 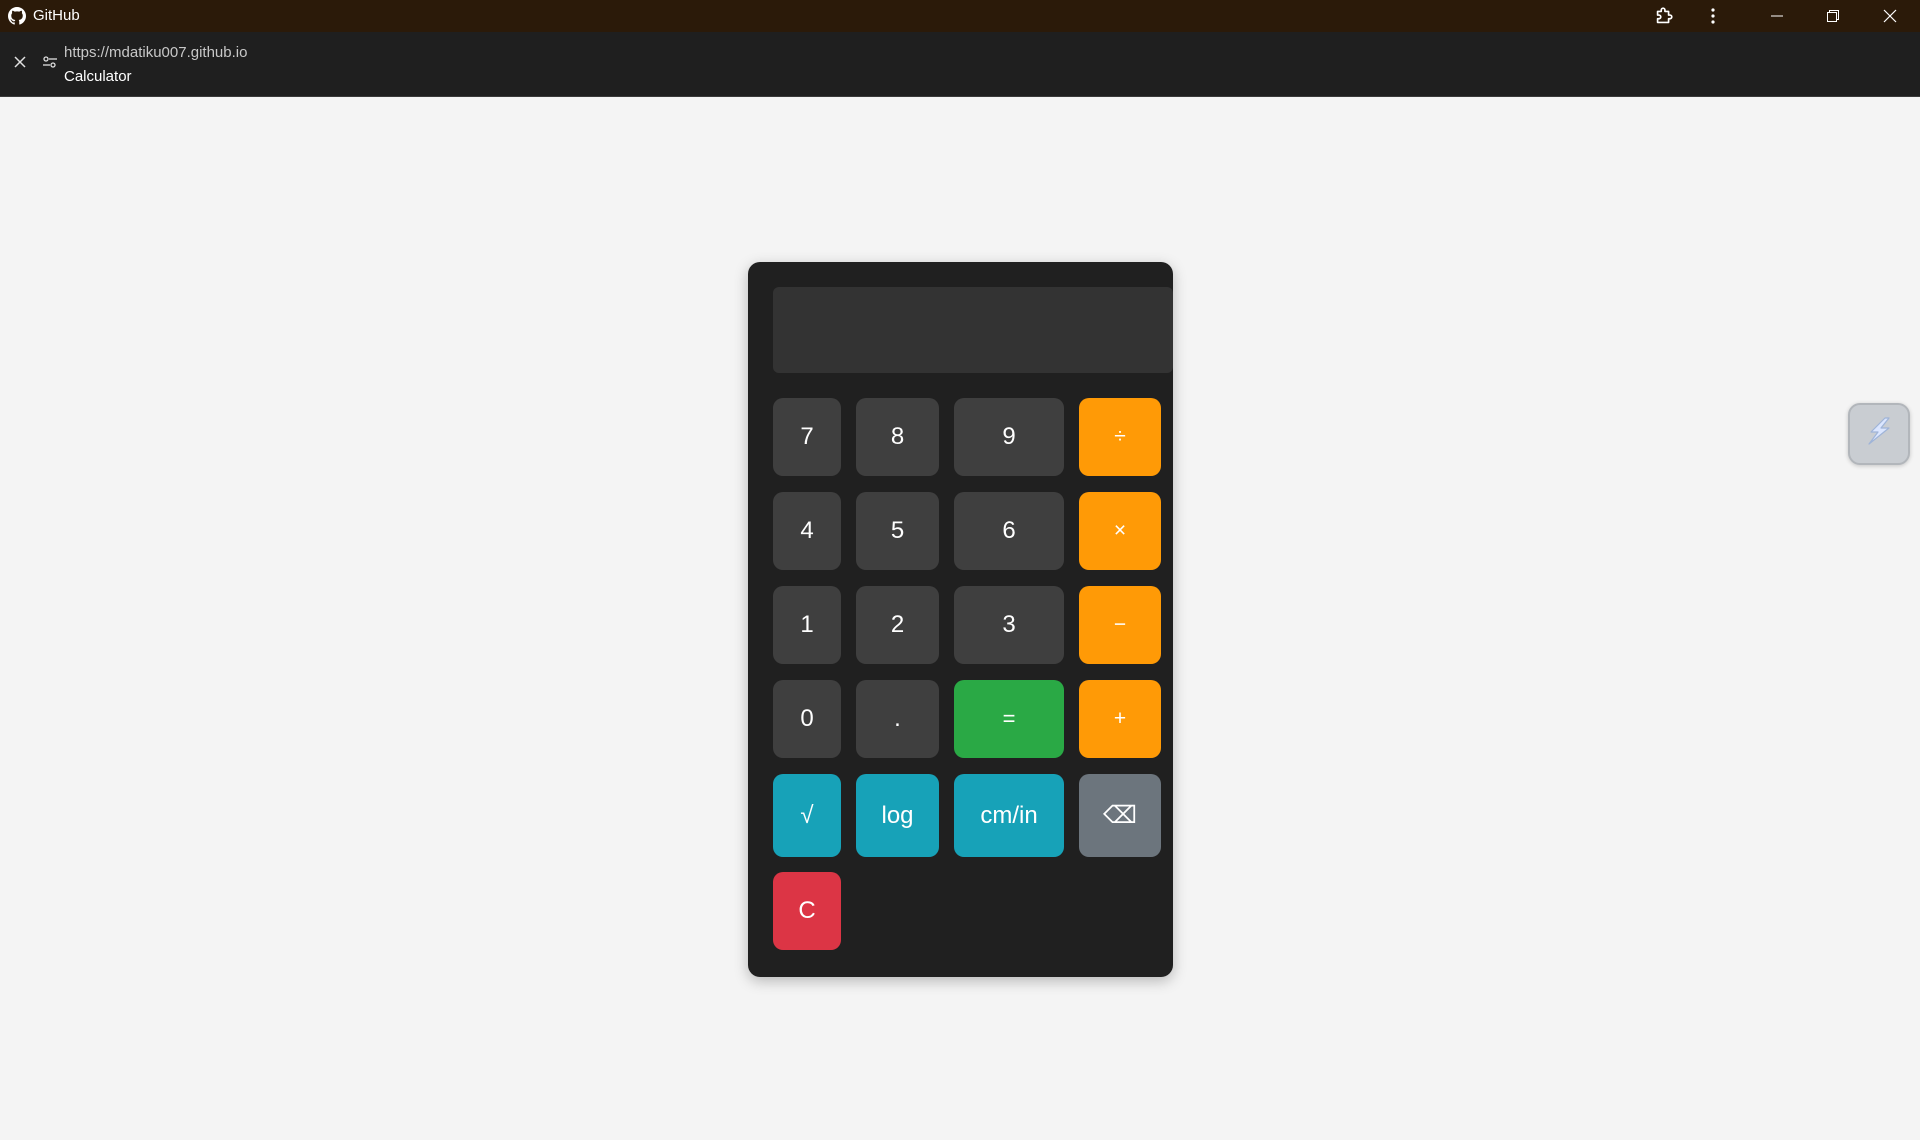 I want to click on equals-button: =, so click(x=1009, y=719).